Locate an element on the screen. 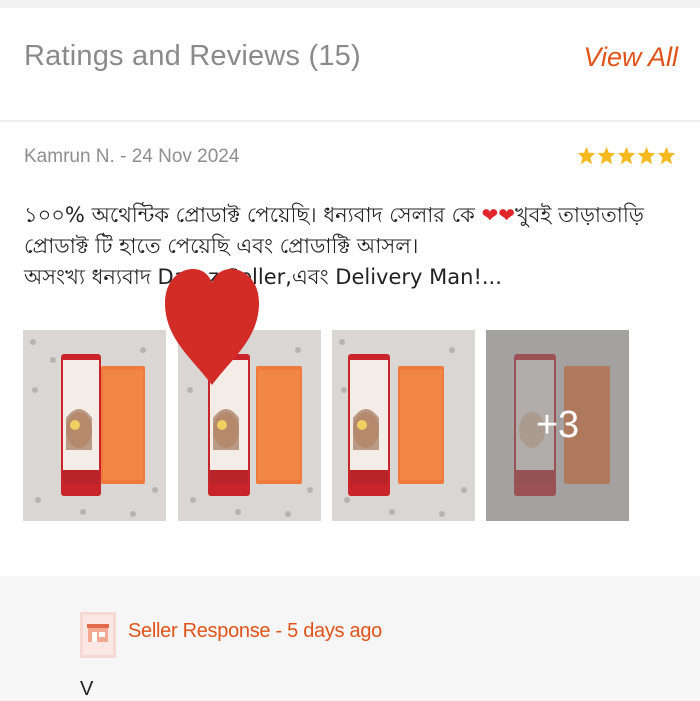 The width and height of the screenshot is (700, 701). seller-response-text: V is located at coordinates (87, 689).